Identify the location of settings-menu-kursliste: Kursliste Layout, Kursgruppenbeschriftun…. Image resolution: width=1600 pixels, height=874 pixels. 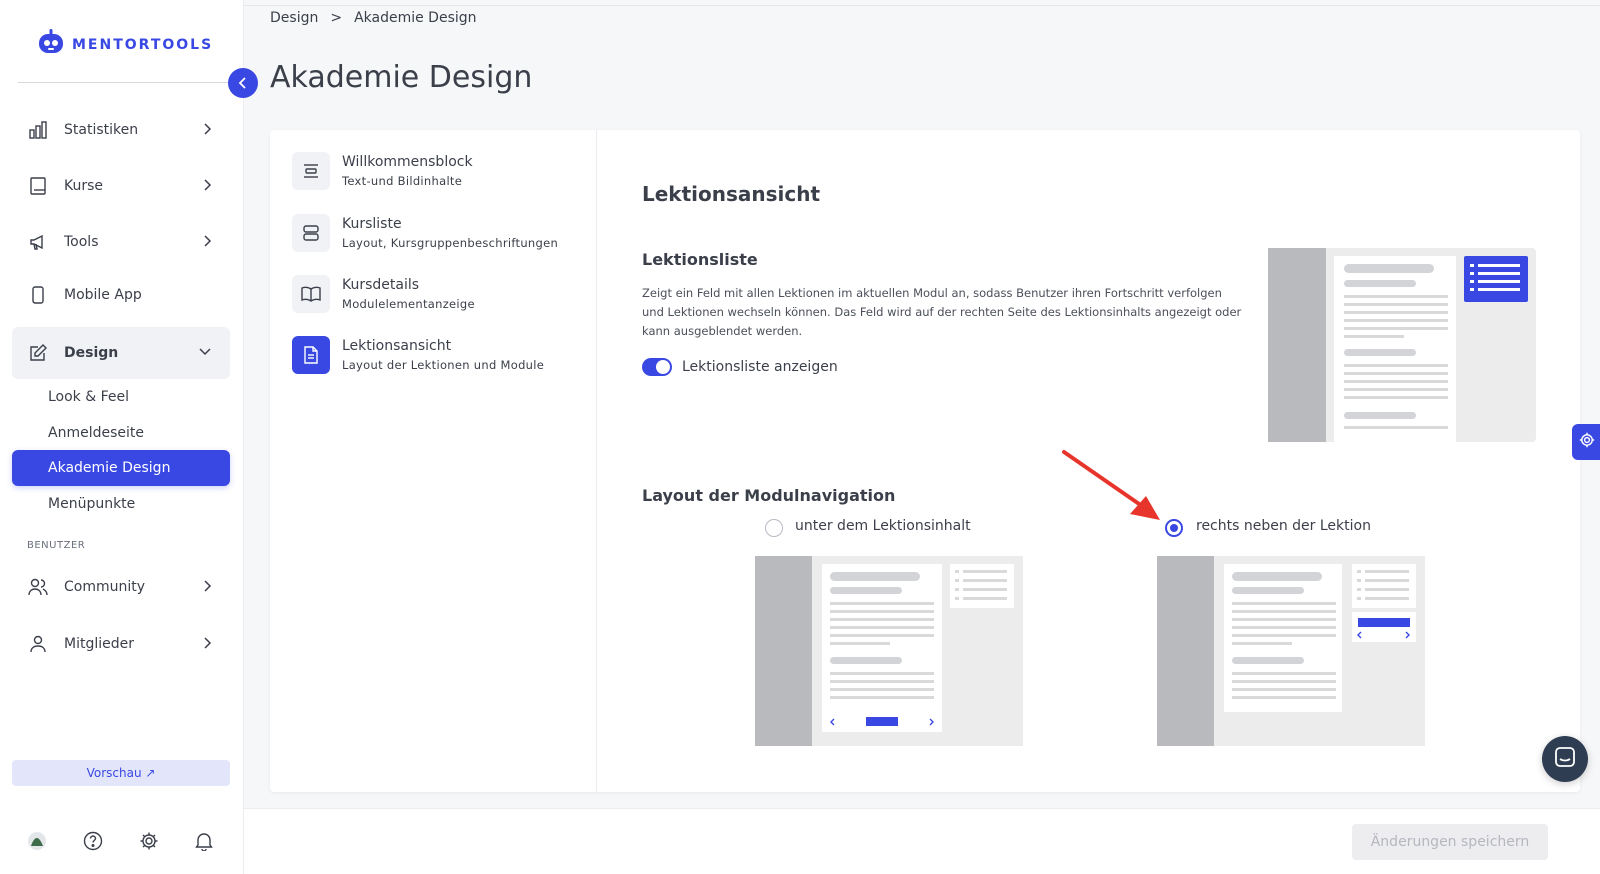
(437, 239).